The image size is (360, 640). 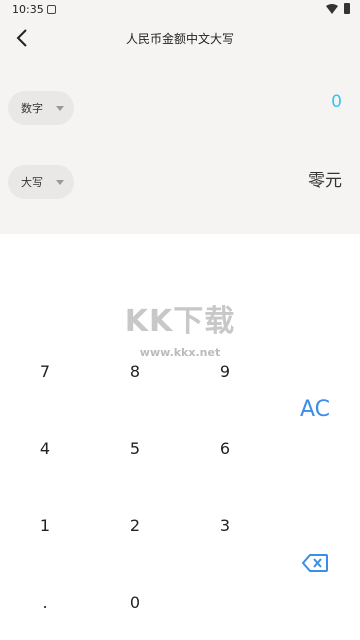 What do you see at coordinates (180, 10) in the screenshot?
I see `status-bar: 10:35` at bounding box center [180, 10].